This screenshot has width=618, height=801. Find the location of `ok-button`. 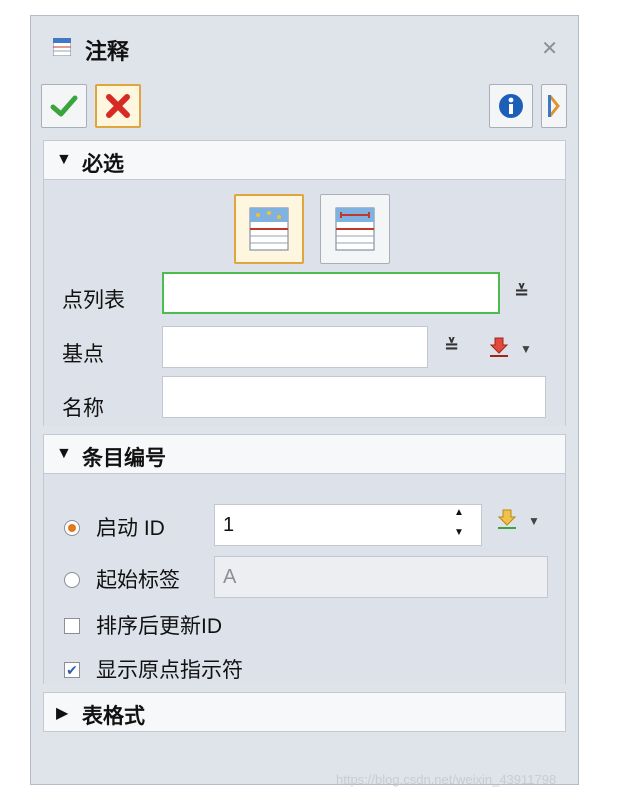

ok-button is located at coordinates (64, 106).